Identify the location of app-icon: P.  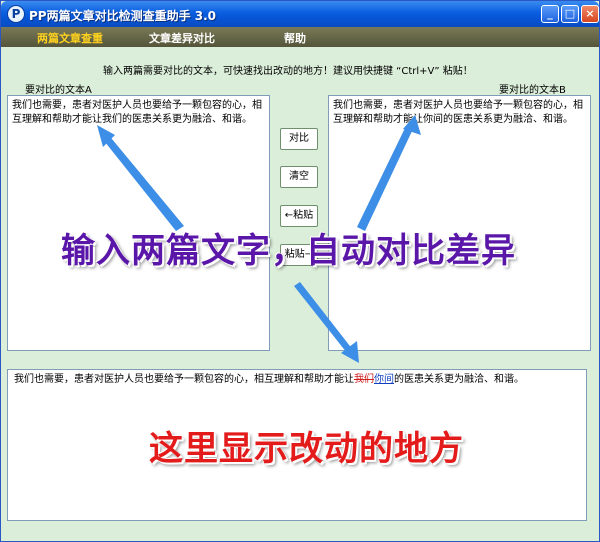
(16, 14).